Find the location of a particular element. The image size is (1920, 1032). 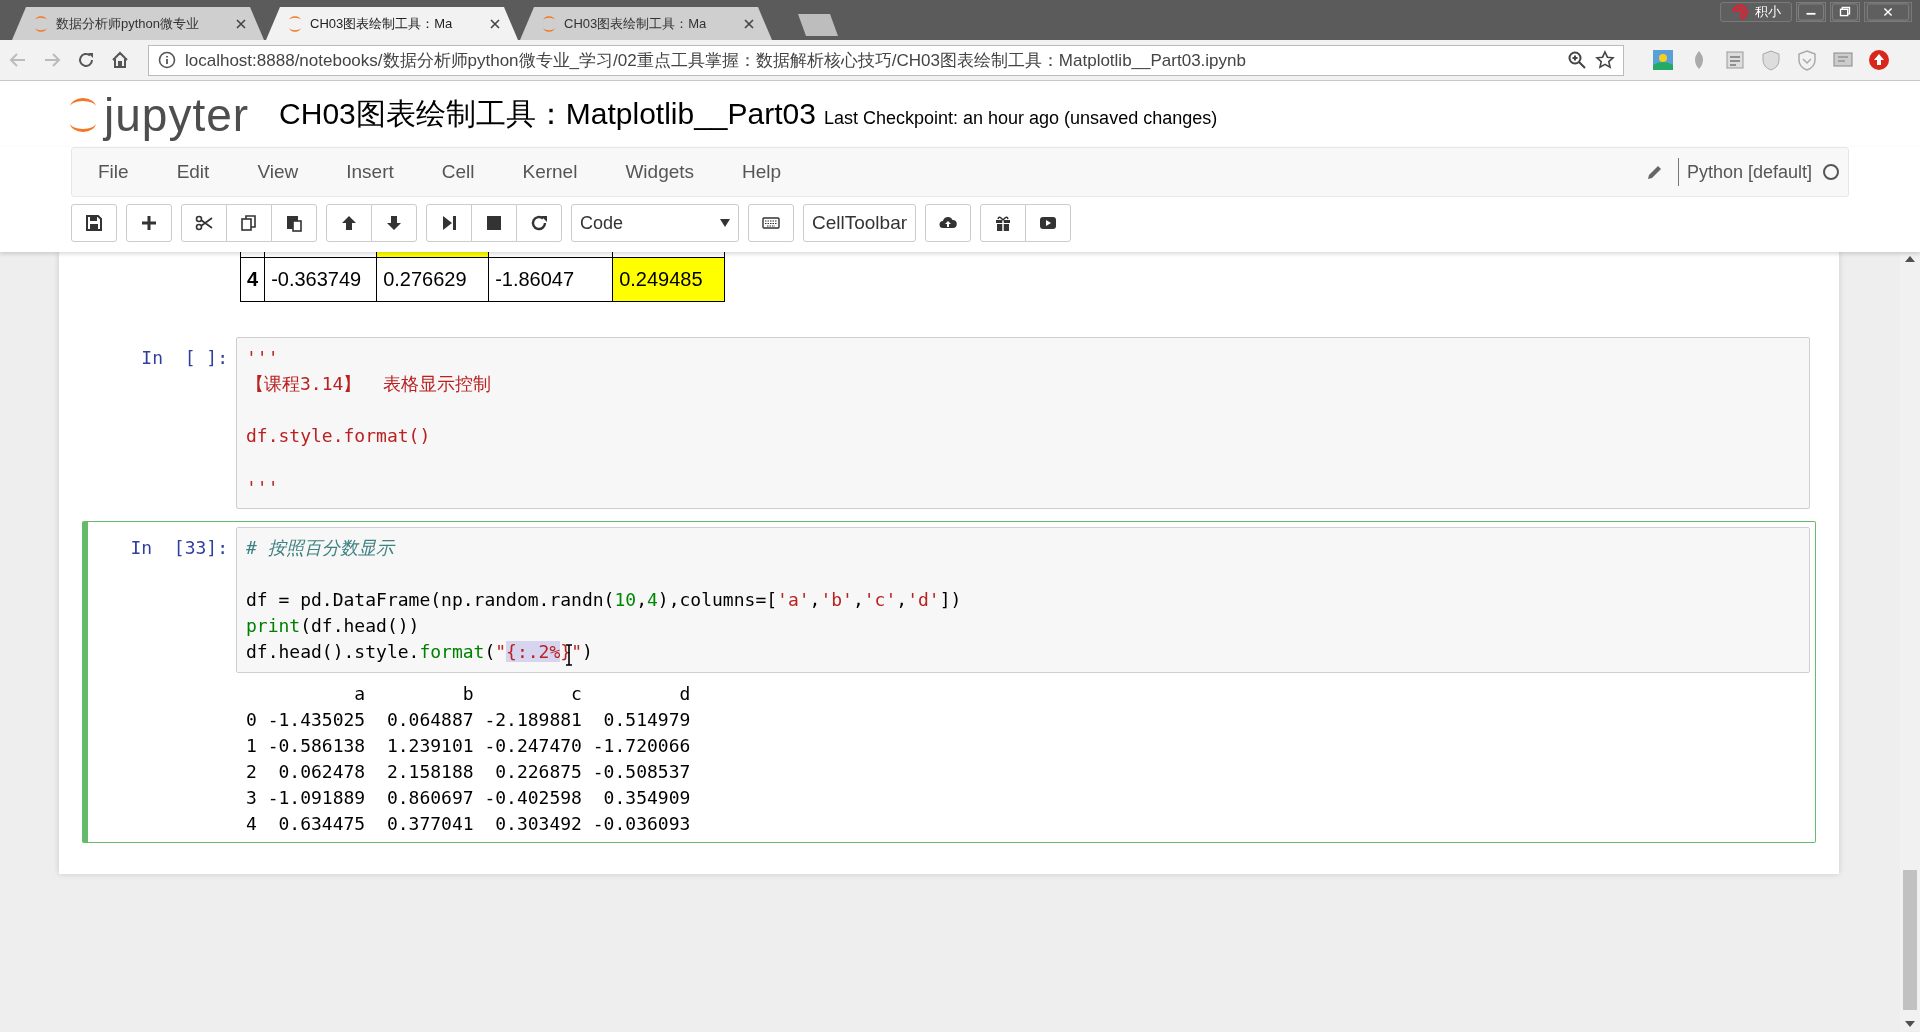

kernel-name: Python [default] is located at coordinates (1744, 172).